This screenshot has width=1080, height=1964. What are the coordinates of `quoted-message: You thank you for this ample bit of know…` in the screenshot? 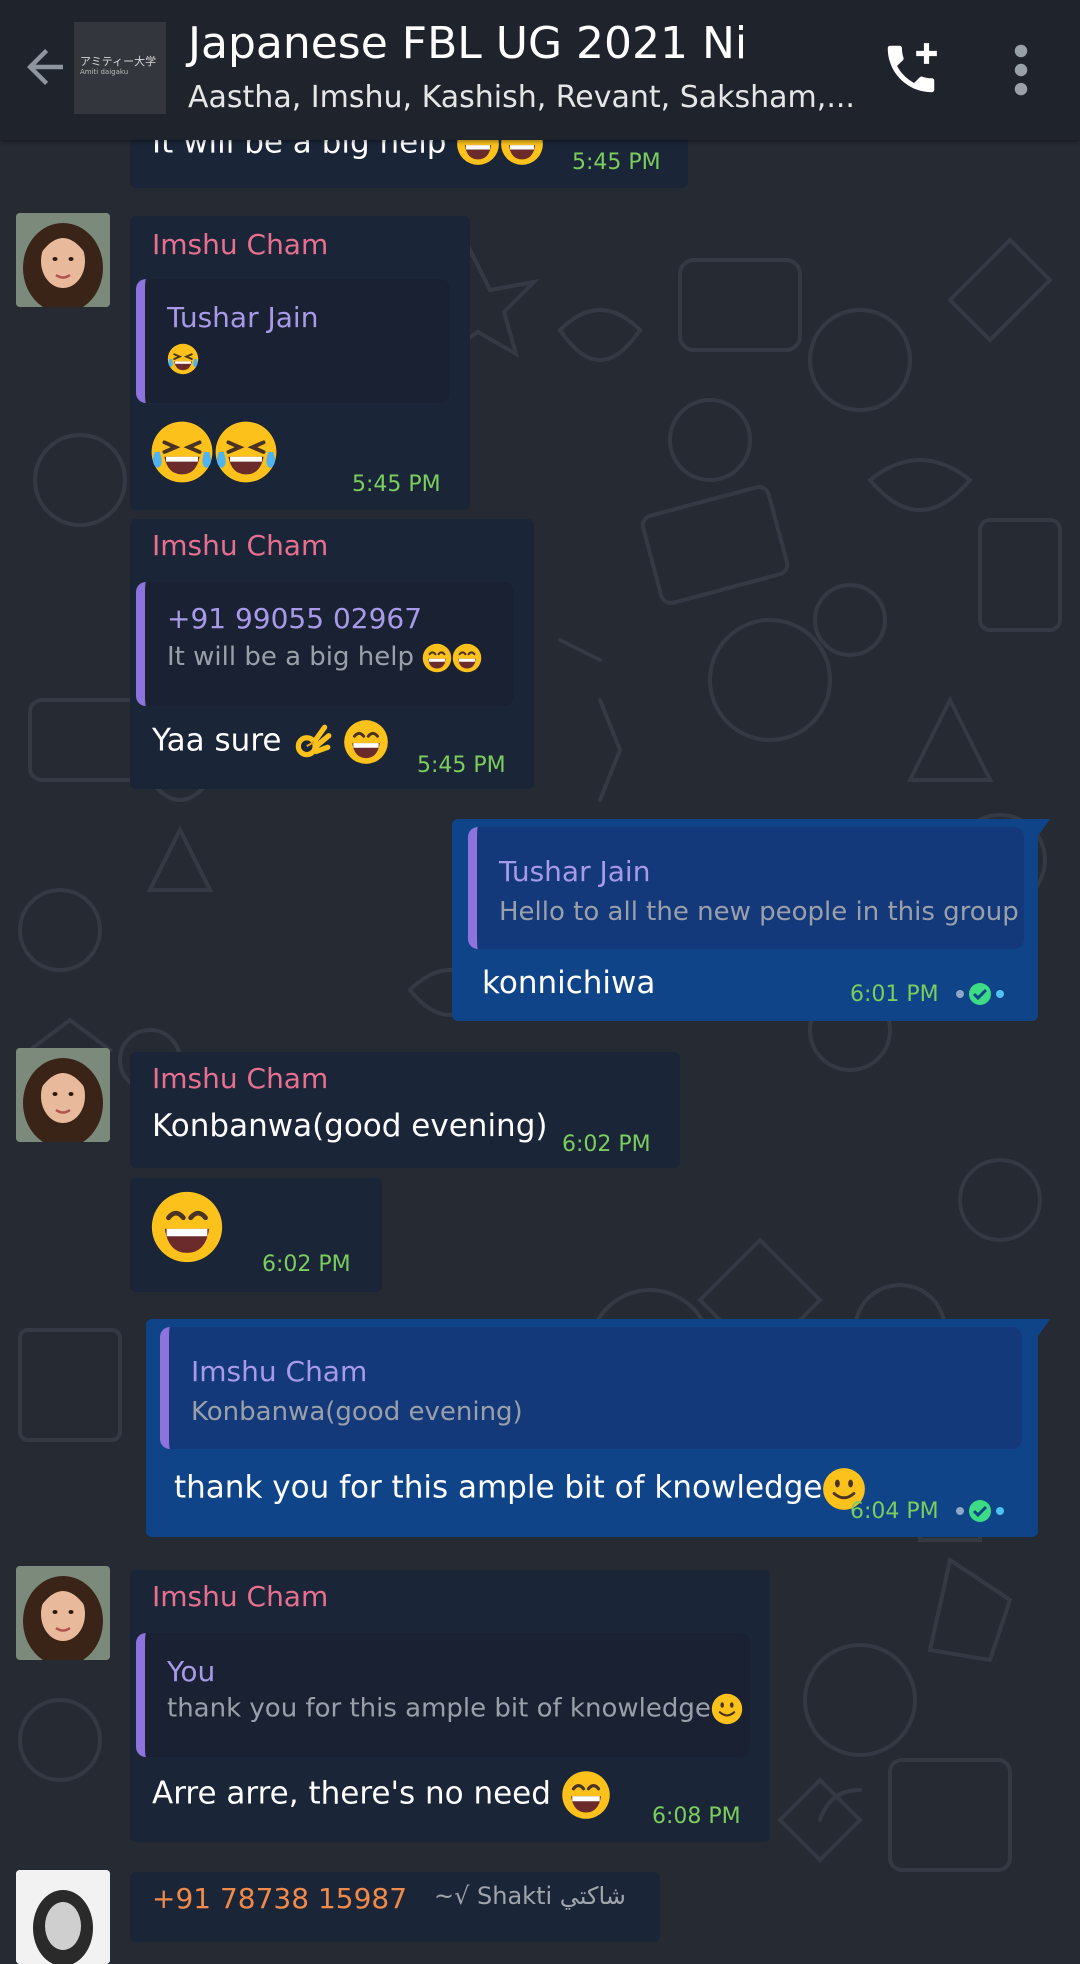 It's located at (443, 1695).